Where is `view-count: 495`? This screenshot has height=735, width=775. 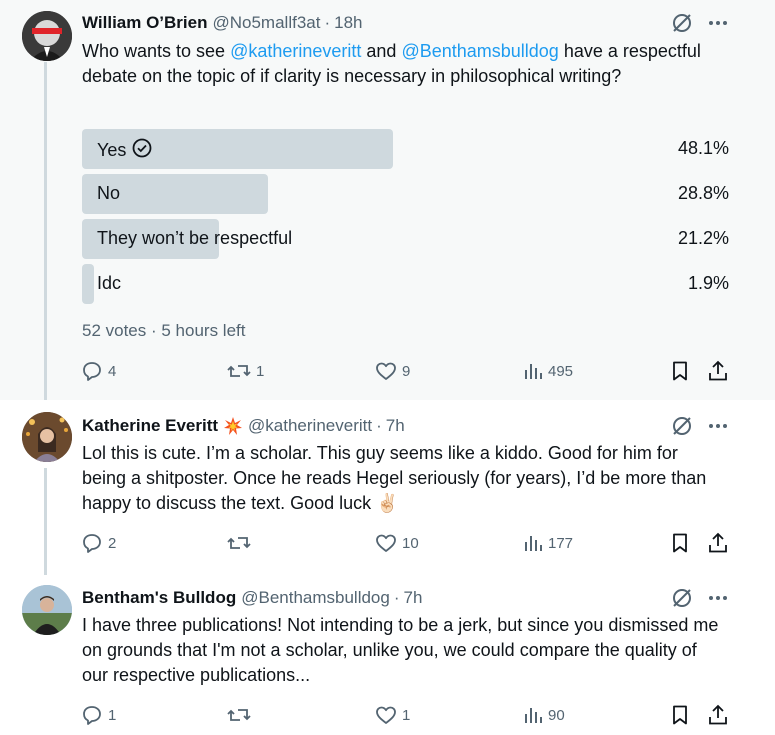
view-count: 495 is located at coordinates (561, 371).